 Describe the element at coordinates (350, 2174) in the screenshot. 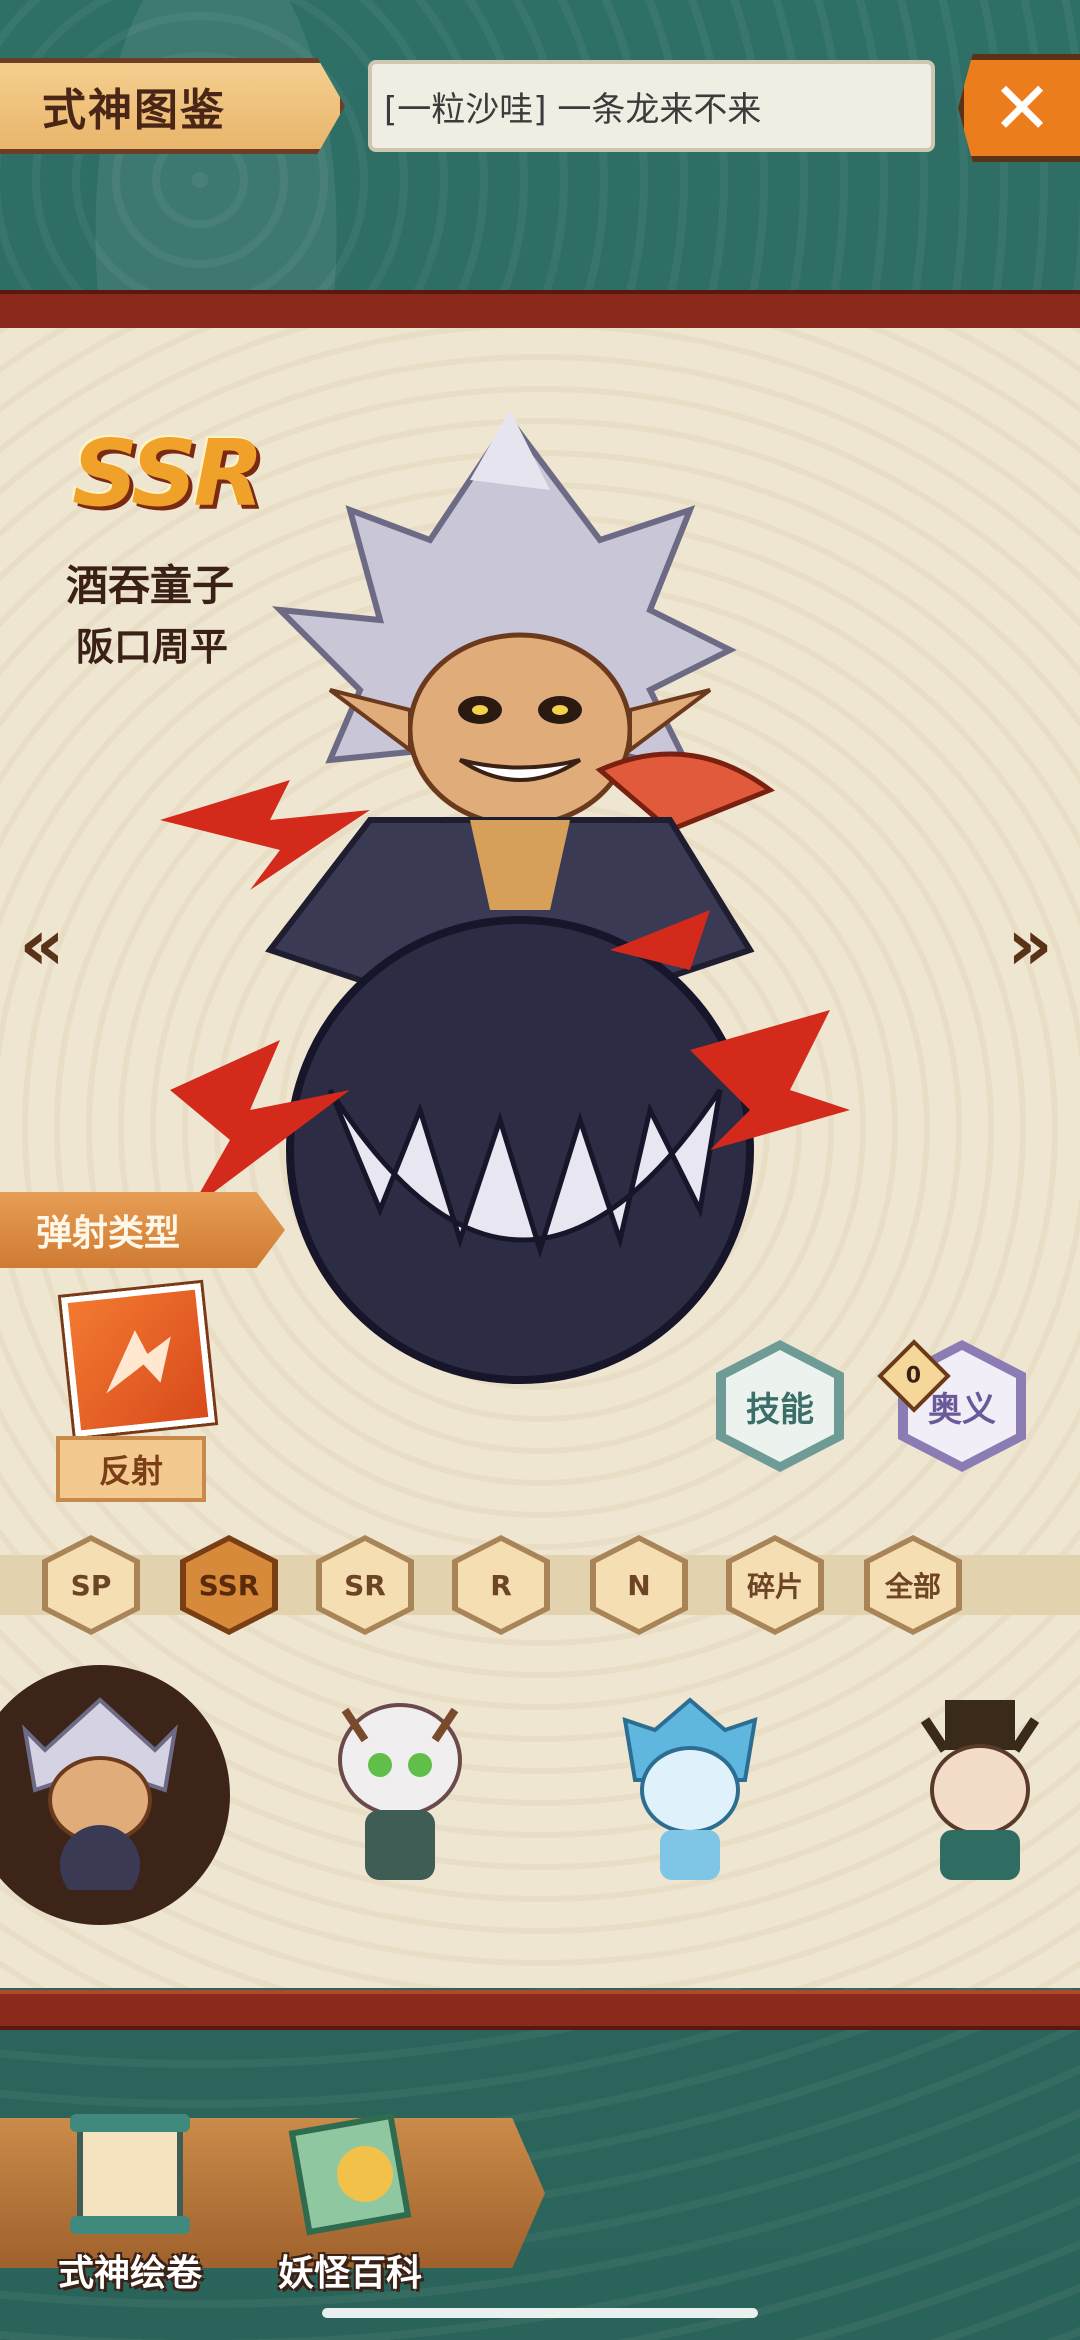

I see `encyclopedia-icon` at that location.